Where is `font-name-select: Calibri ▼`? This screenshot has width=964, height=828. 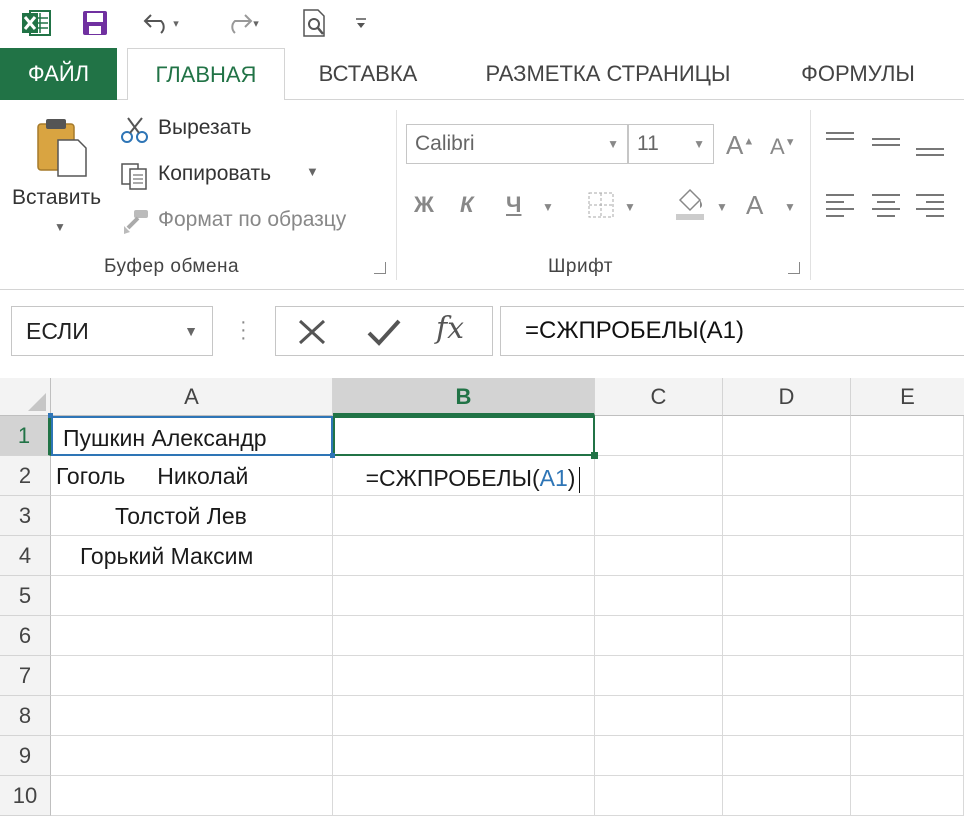 font-name-select: Calibri ▼ is located at coordinates (517, 144).